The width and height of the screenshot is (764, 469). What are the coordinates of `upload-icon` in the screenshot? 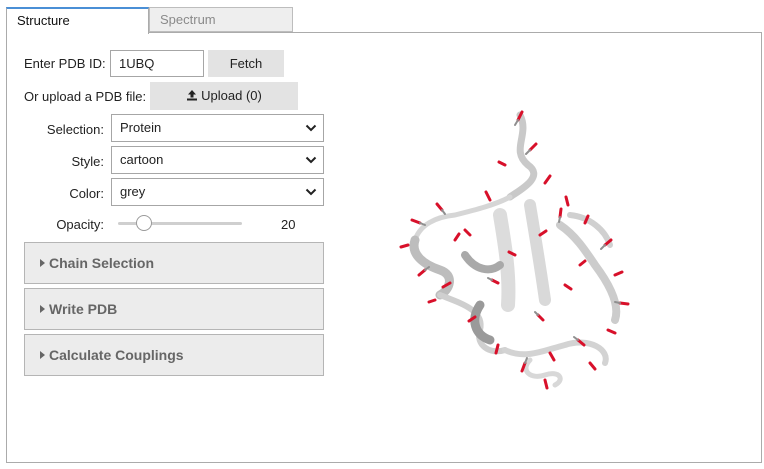 It's located at (192, 95).